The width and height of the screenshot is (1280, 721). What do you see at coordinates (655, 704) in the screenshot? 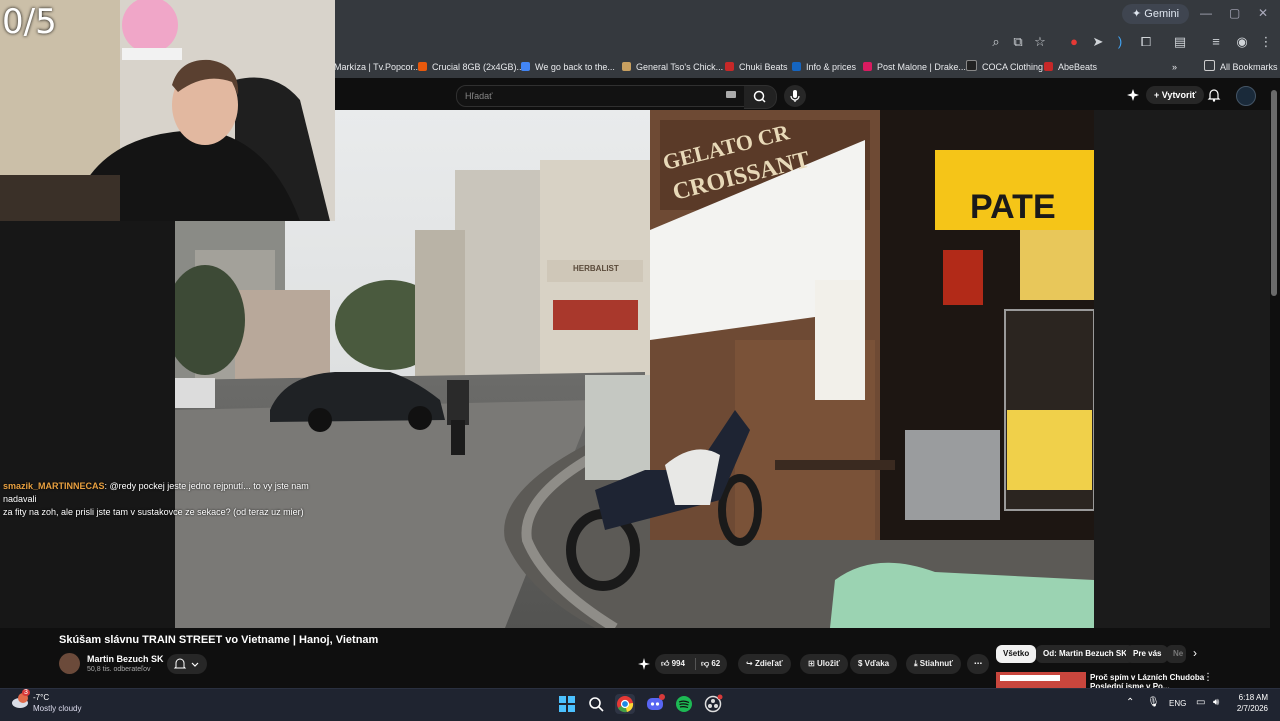
I see `discord-taskbar-icon` at bounding box center [655, 704].